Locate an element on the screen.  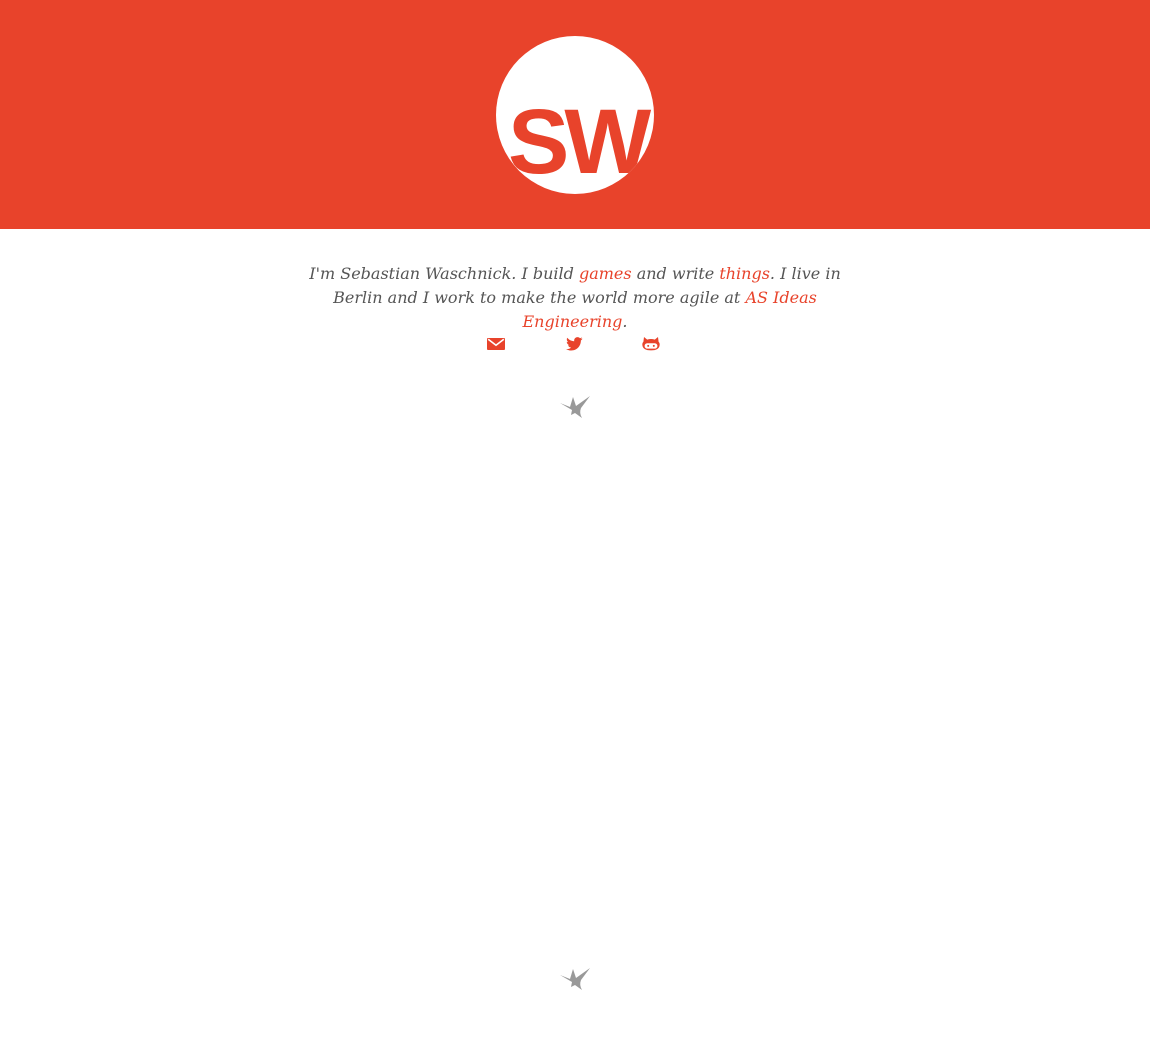
logo: SW is located at coordinates (575, 115).